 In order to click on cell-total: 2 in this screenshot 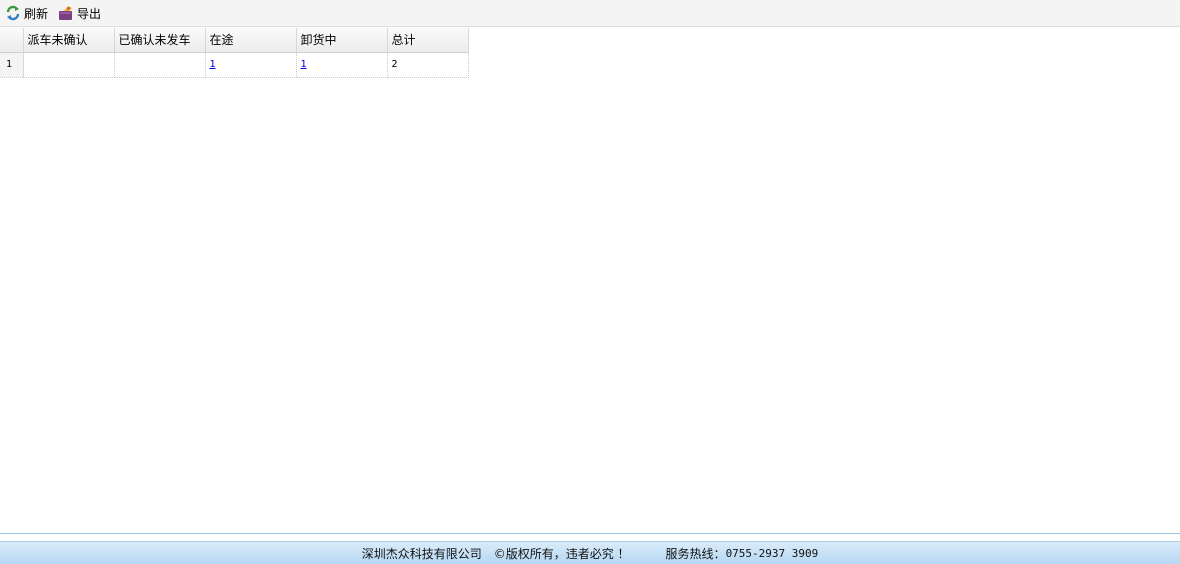, I will do `click(428, 65)`.